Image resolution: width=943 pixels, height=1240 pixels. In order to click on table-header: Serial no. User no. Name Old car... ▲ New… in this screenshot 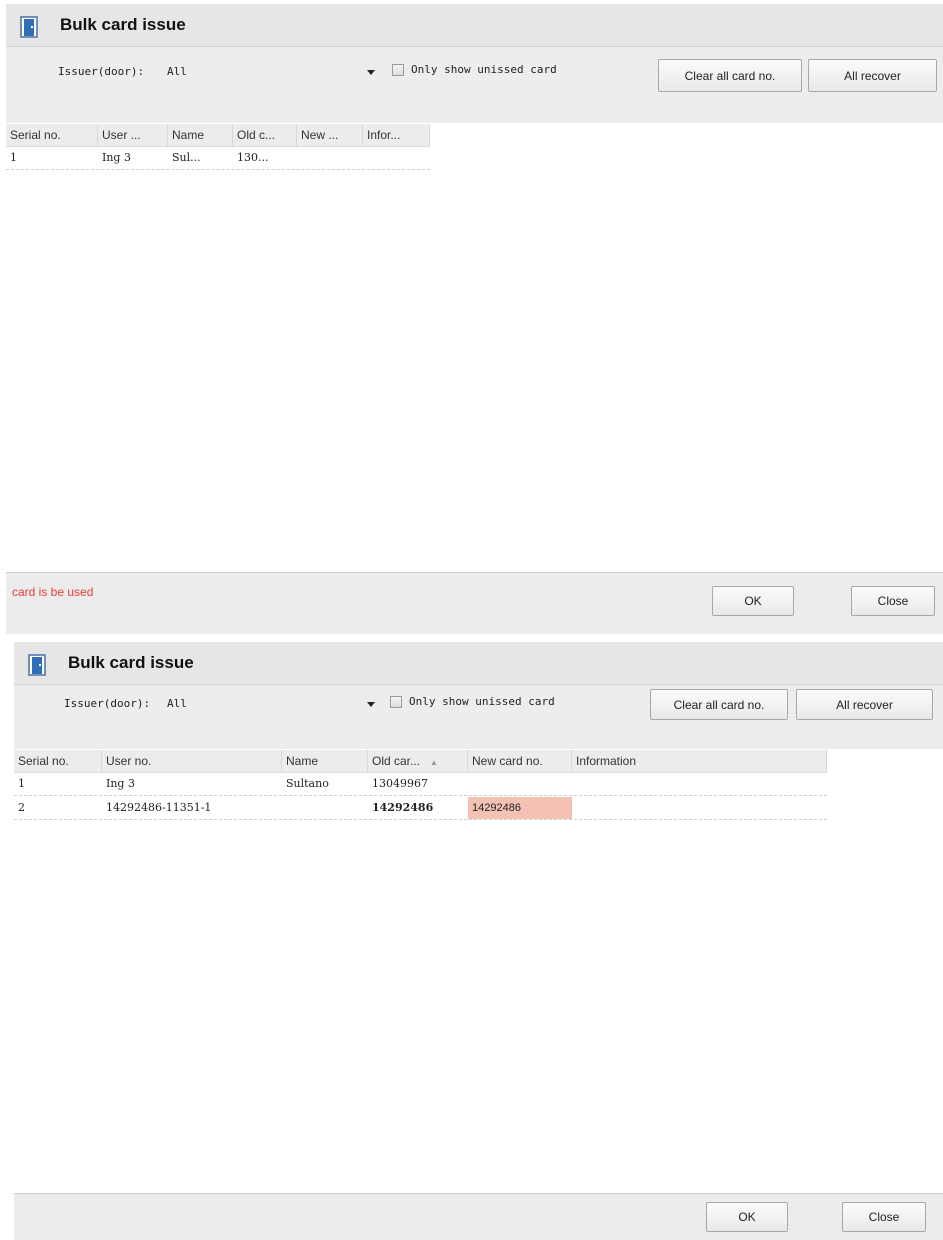, I will do `click(420, 761)`.